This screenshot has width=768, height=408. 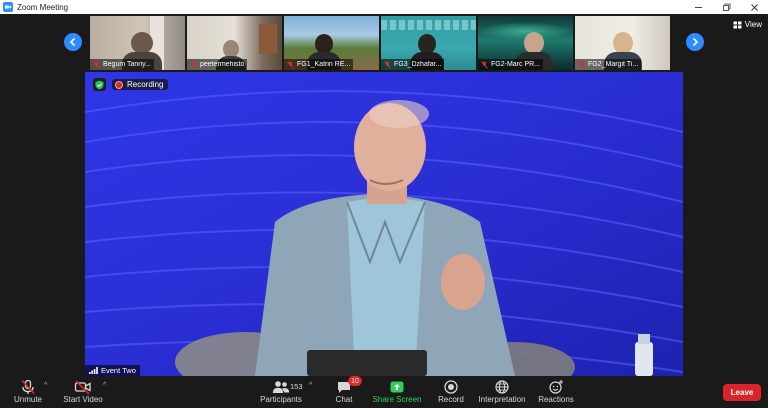 What do you see at coordinates (384, 7) in the screenshot?
I see `title-bar: Zoom Meeting` at bounding box center [384, 7].